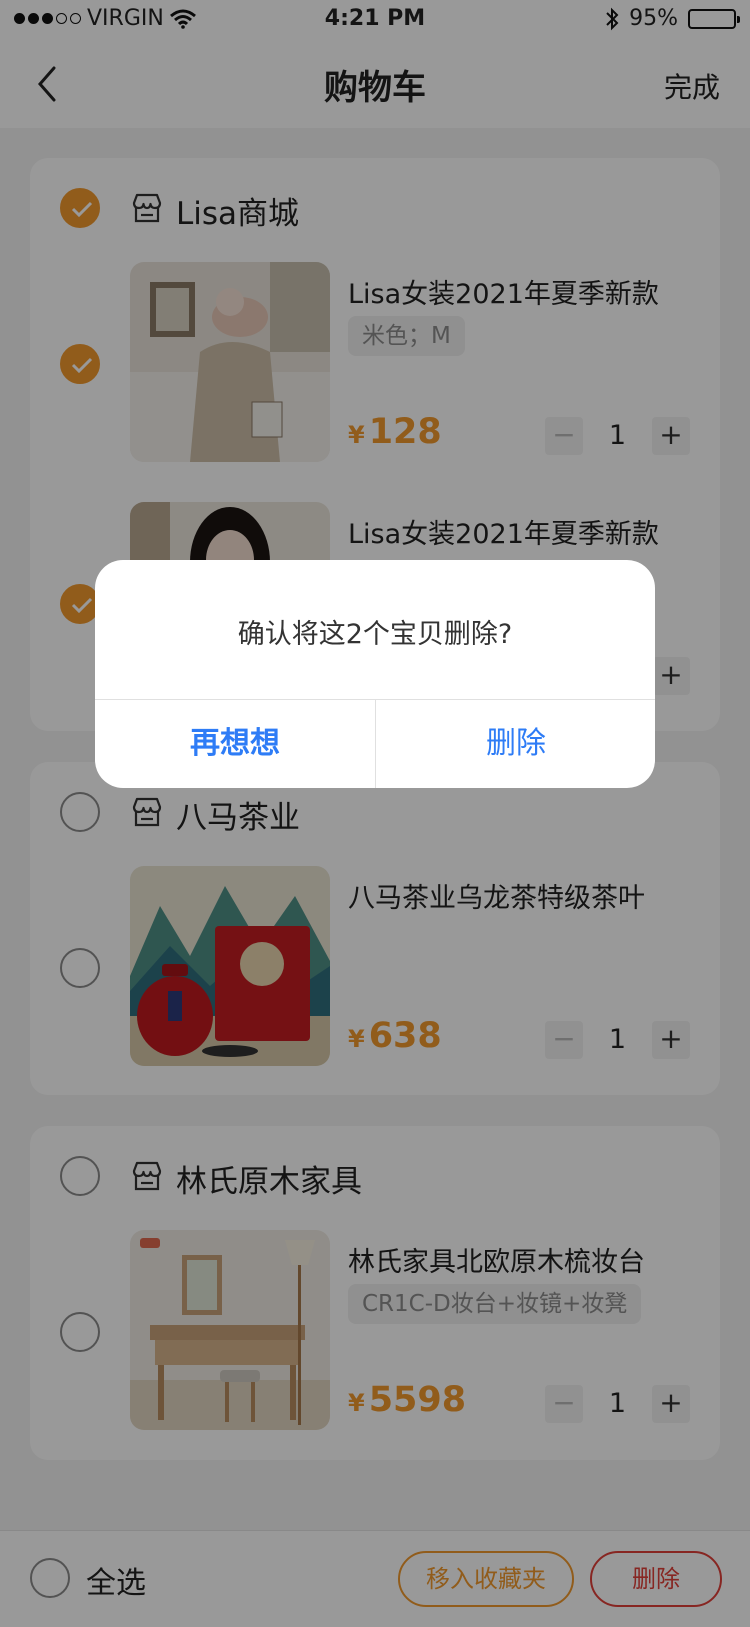 This screenshot has height=1627, width=750. I want to click on confirm-delete-dialog: 确认将这2个宝贝删除? 再想想 删除, so click(375, 674).